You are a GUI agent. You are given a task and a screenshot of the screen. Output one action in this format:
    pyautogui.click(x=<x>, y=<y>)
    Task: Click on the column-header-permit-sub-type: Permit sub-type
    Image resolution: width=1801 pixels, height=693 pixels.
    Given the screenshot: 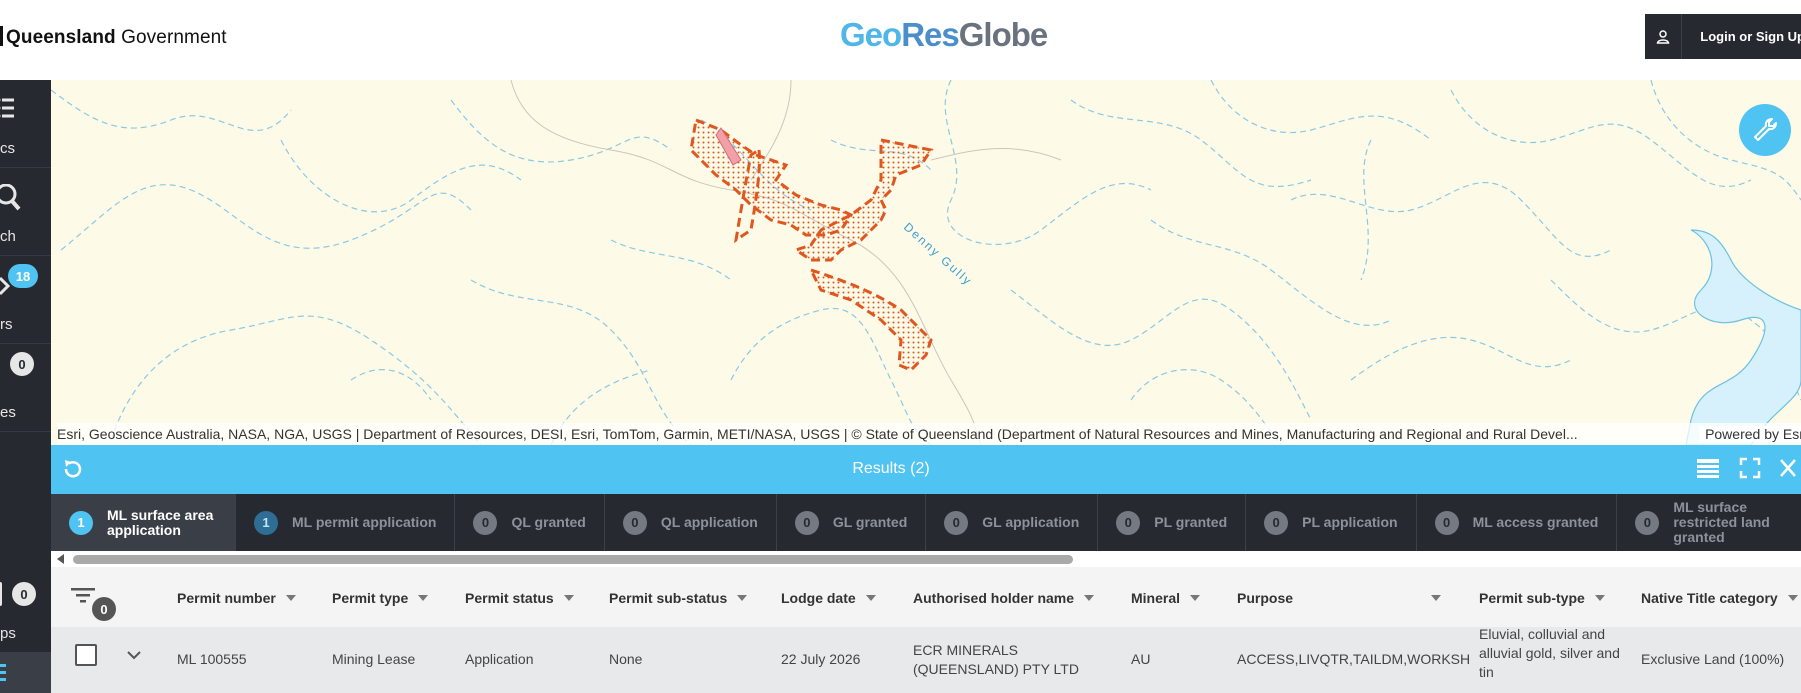 What is the action you would take?
    pyautogui.click(x=1542, y=598)
    